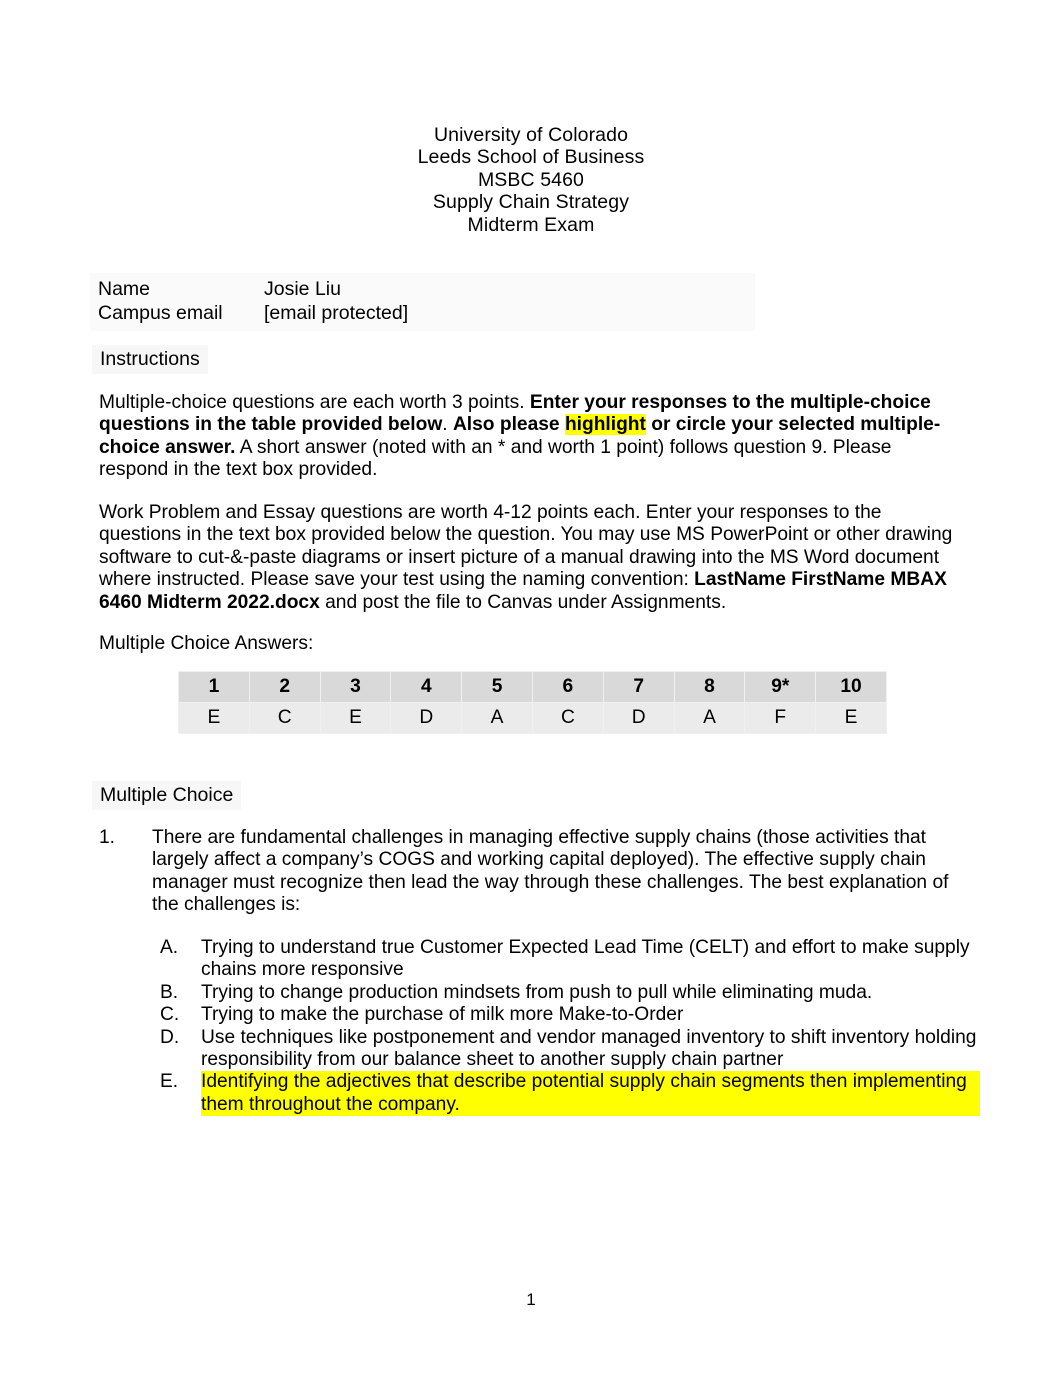  Describe the element at coordinates (160, 313) in the screenshot. I see `campus-email-label: Campus email` at that location.